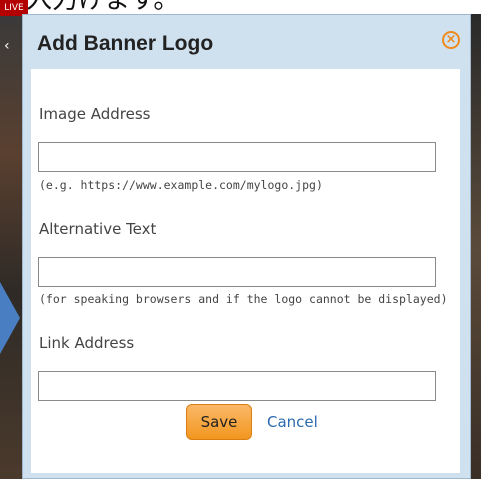  Describe the element at coordinates (150, 7) in the screenshot. I see `page-caption: を入力けます。` at that location.